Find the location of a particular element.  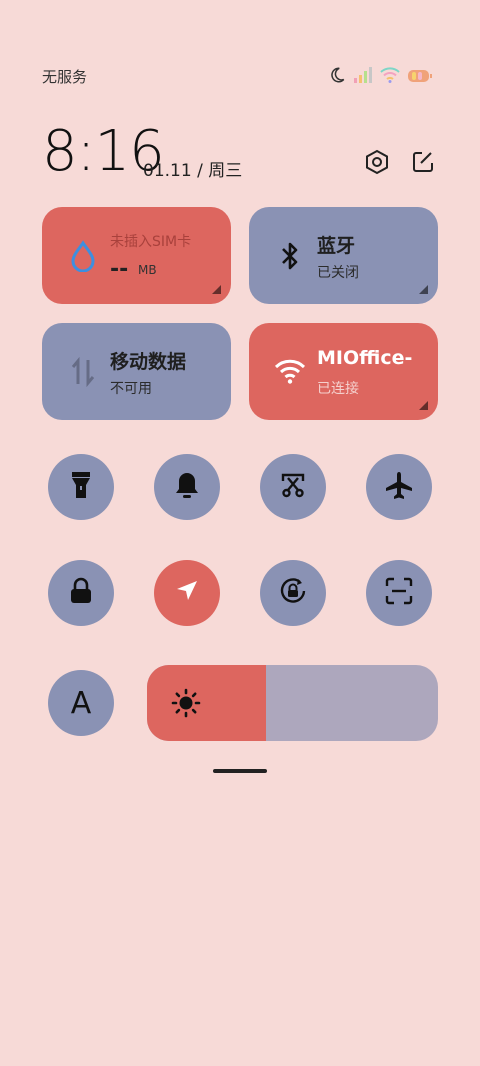

bell-icon is located at coordinates (187, 487).